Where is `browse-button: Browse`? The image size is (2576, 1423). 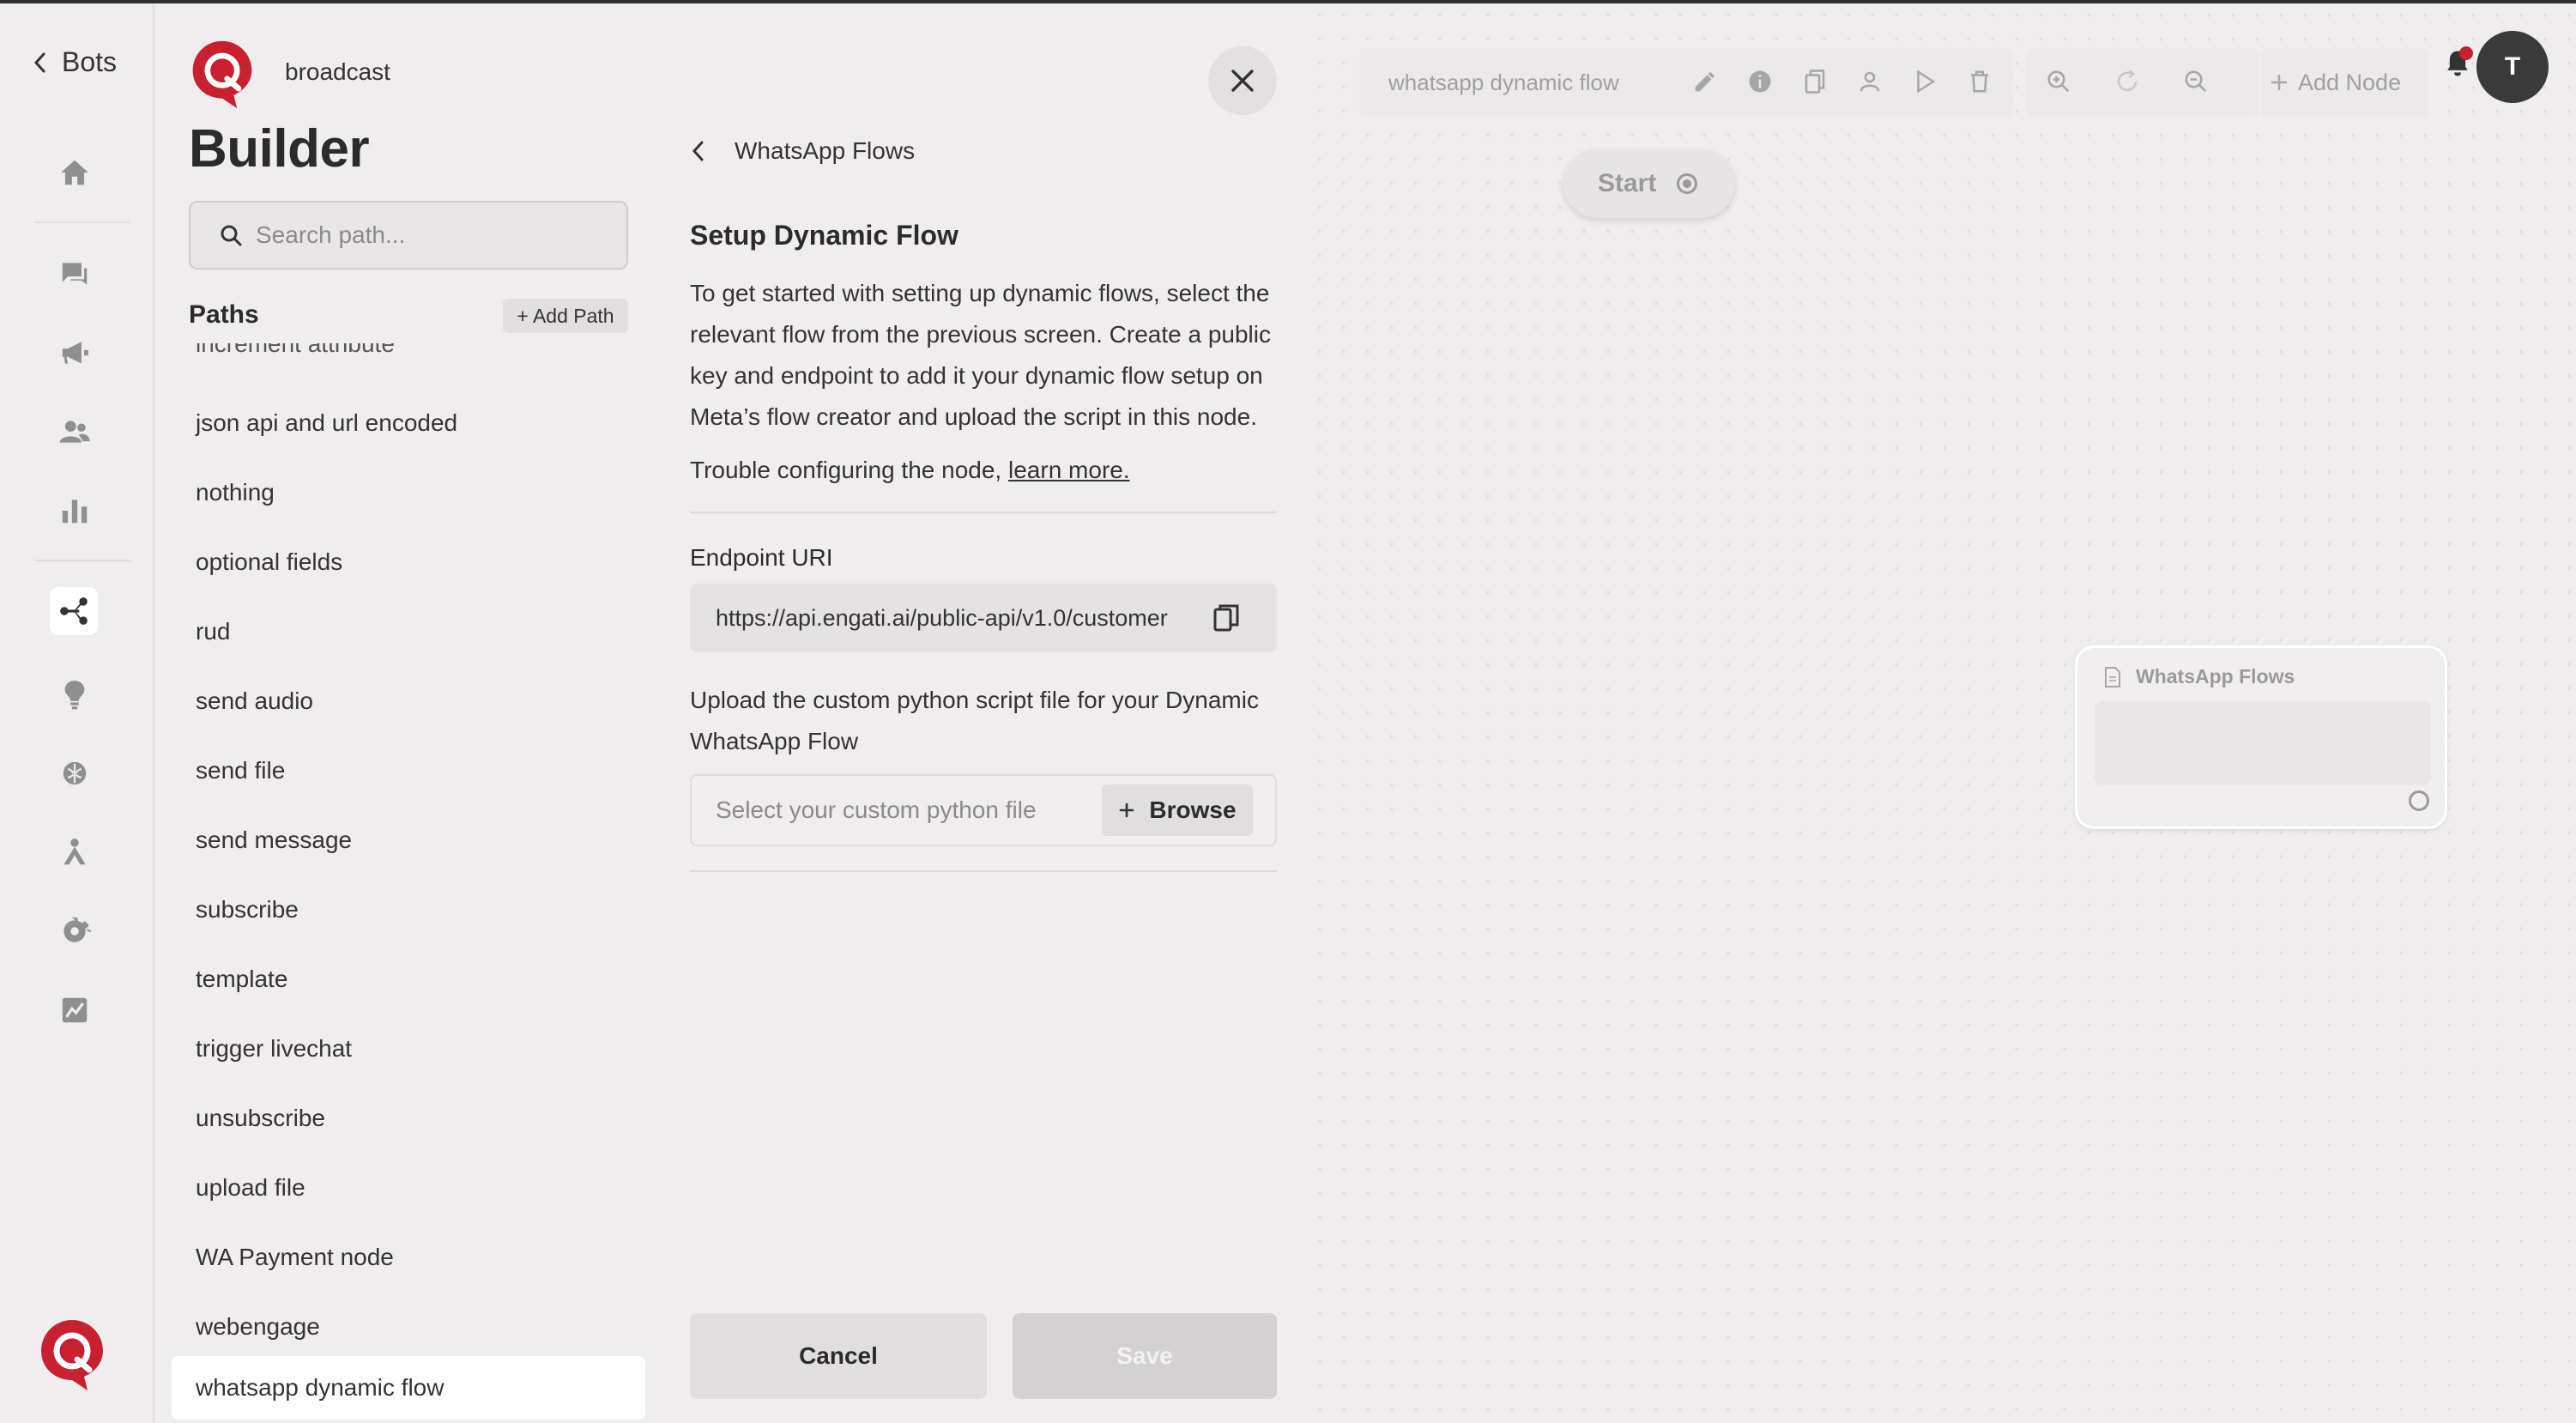 browse-button: Browse is located at coordinates (1177, 810).